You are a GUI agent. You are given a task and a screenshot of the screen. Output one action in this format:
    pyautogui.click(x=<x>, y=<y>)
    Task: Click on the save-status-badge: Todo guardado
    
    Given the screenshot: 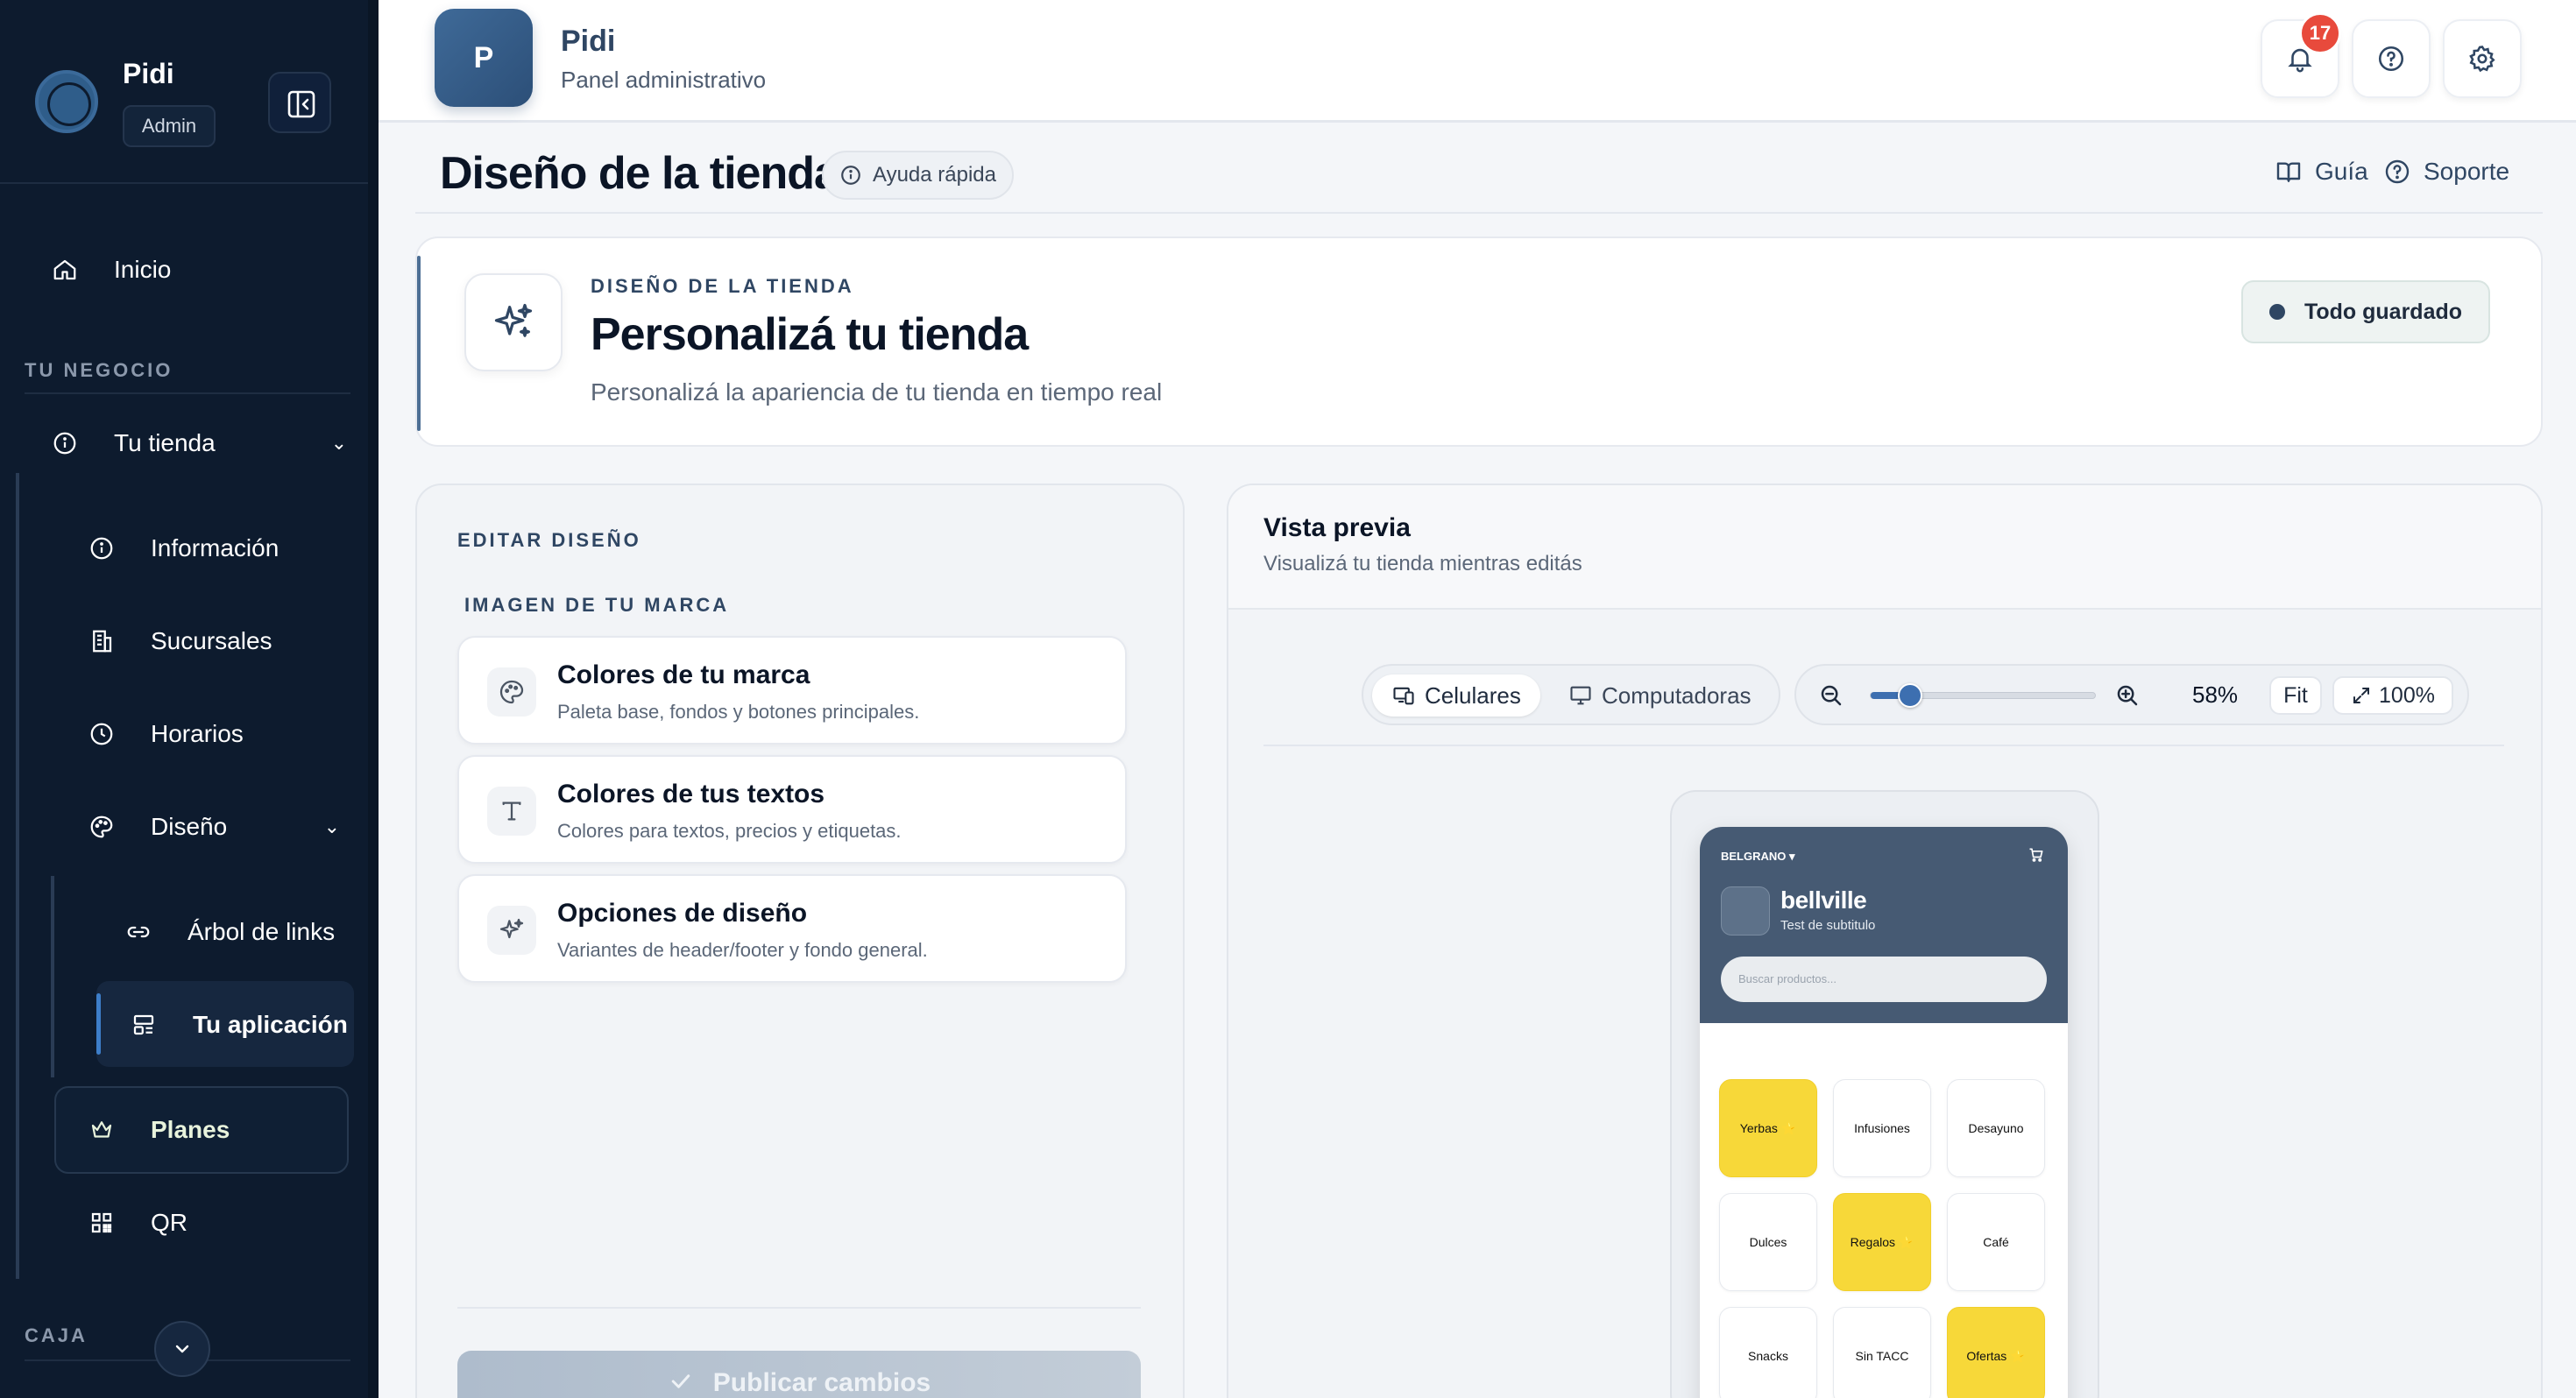 What is the action you would take?
    pyautogui.click(x=2365, y=311)
    